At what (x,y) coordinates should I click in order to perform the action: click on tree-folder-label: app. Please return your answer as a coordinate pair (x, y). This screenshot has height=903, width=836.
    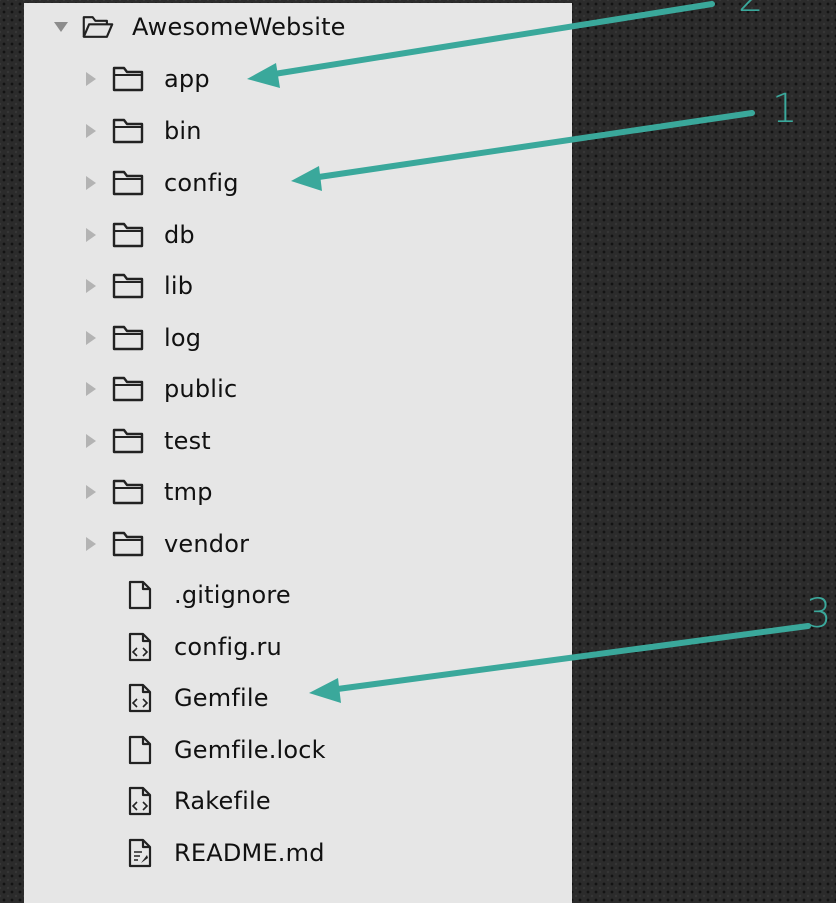
    Looking at the image, I should click on (187, 79).